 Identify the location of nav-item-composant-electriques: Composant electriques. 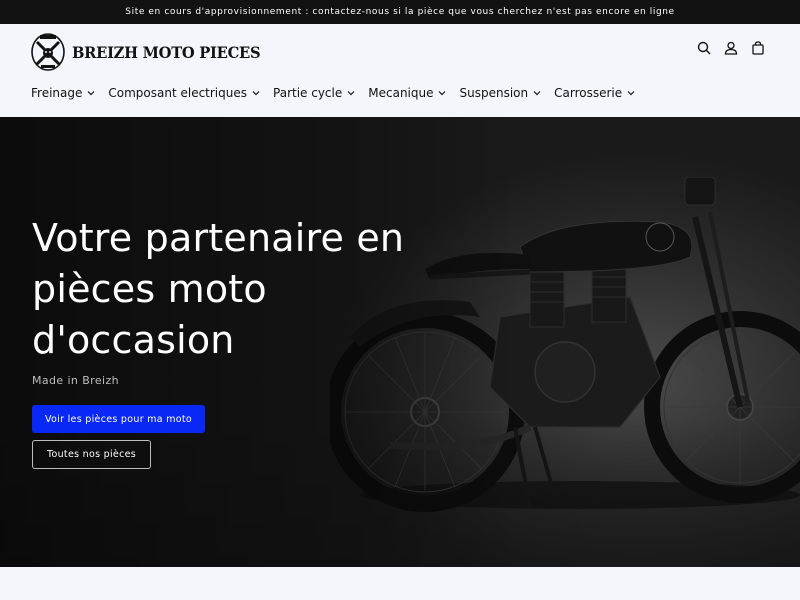
(184, 93).